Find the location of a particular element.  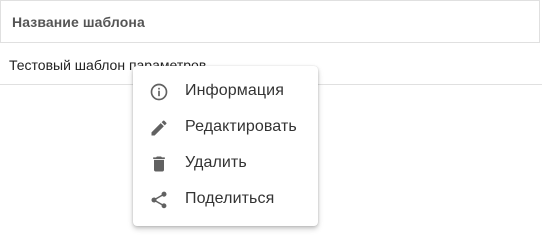

column-header-label: Название шаблона is located at coordinates (78, 22).